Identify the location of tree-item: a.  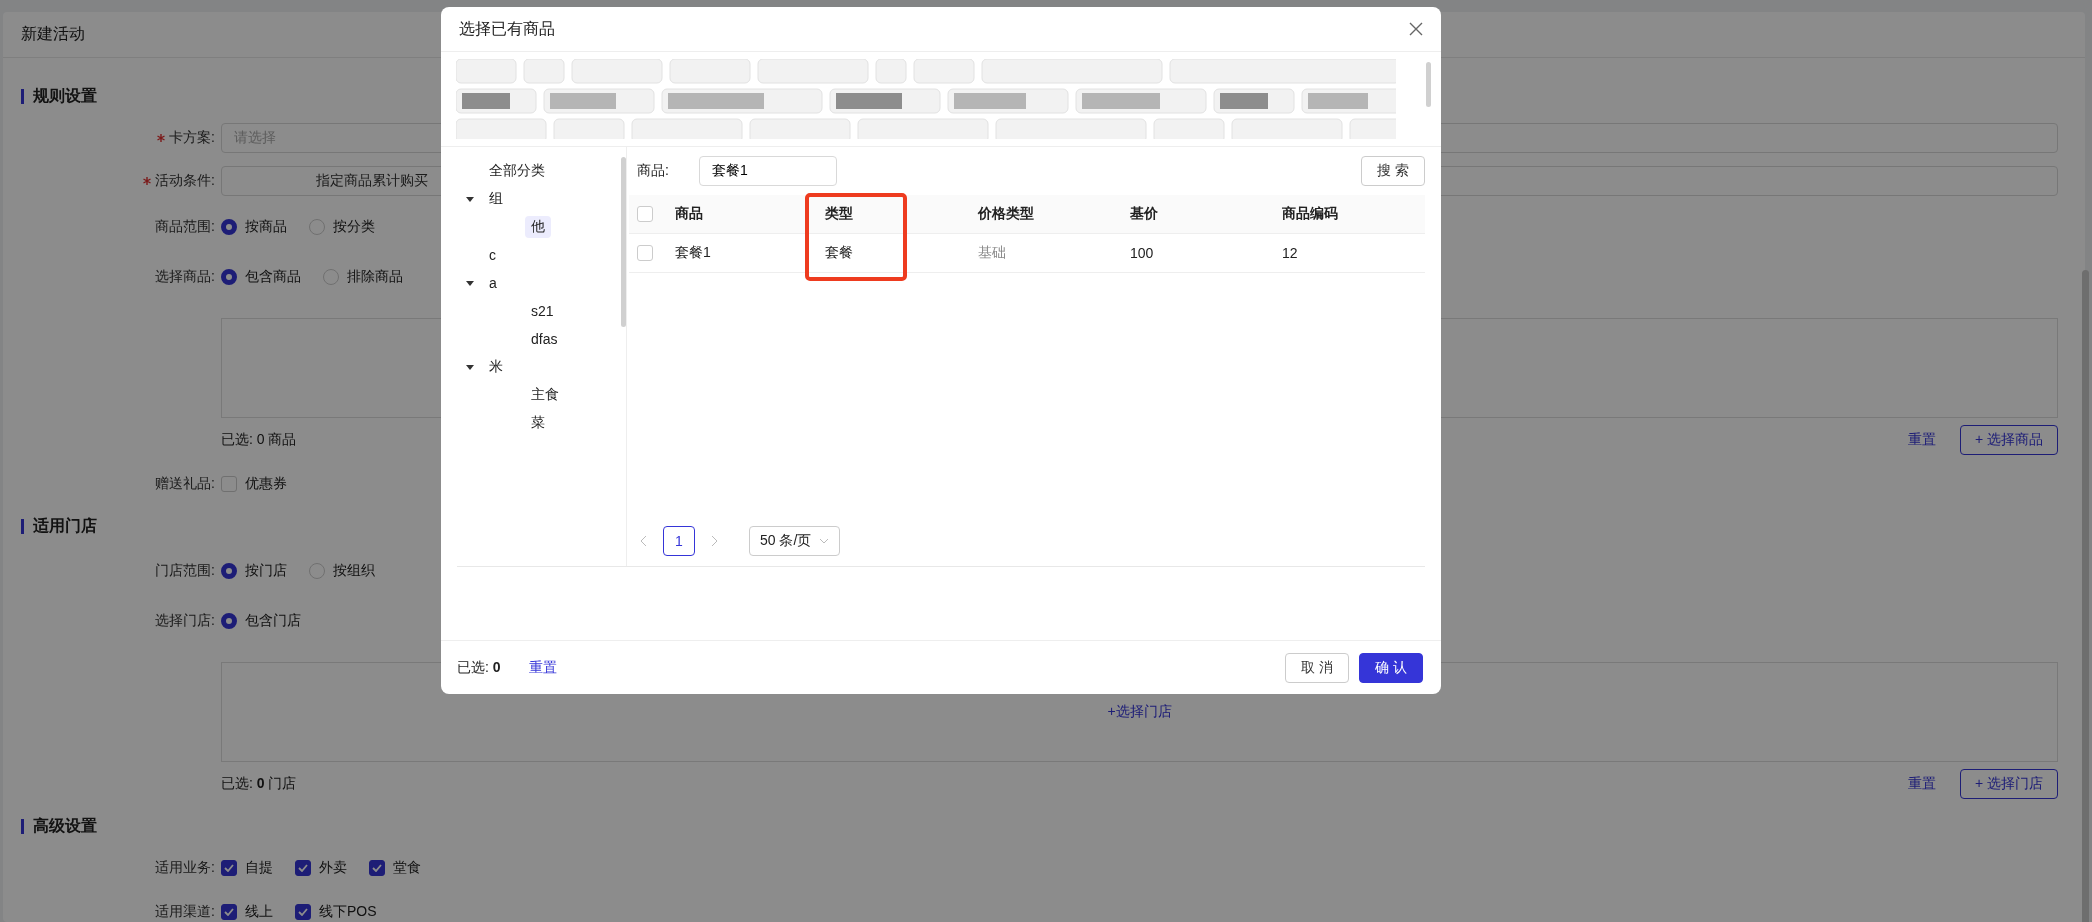
(493, 283).